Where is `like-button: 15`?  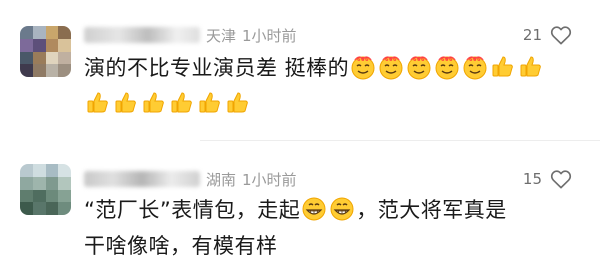 like-button: 15 is located at coordinates (547, 179).